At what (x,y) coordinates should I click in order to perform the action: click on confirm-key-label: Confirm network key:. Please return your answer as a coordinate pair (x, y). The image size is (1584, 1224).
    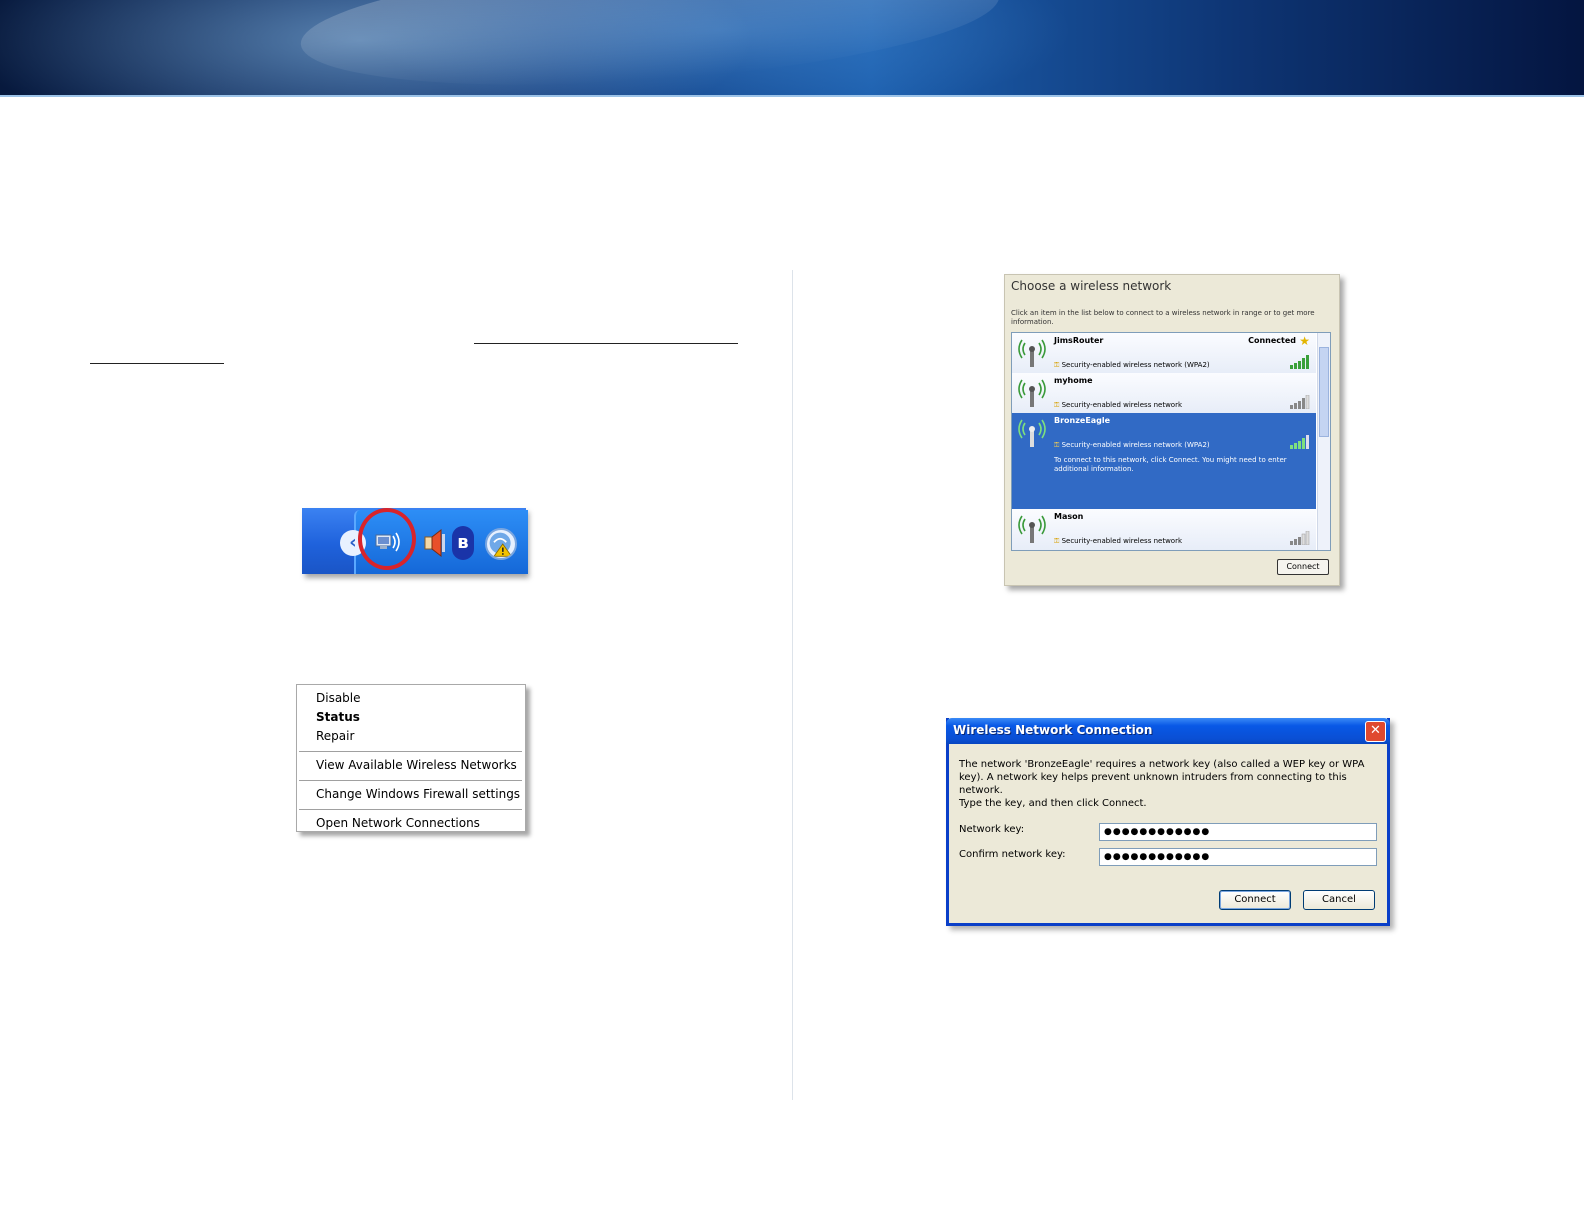
    Looking at the image, I should click on (1012, 854).